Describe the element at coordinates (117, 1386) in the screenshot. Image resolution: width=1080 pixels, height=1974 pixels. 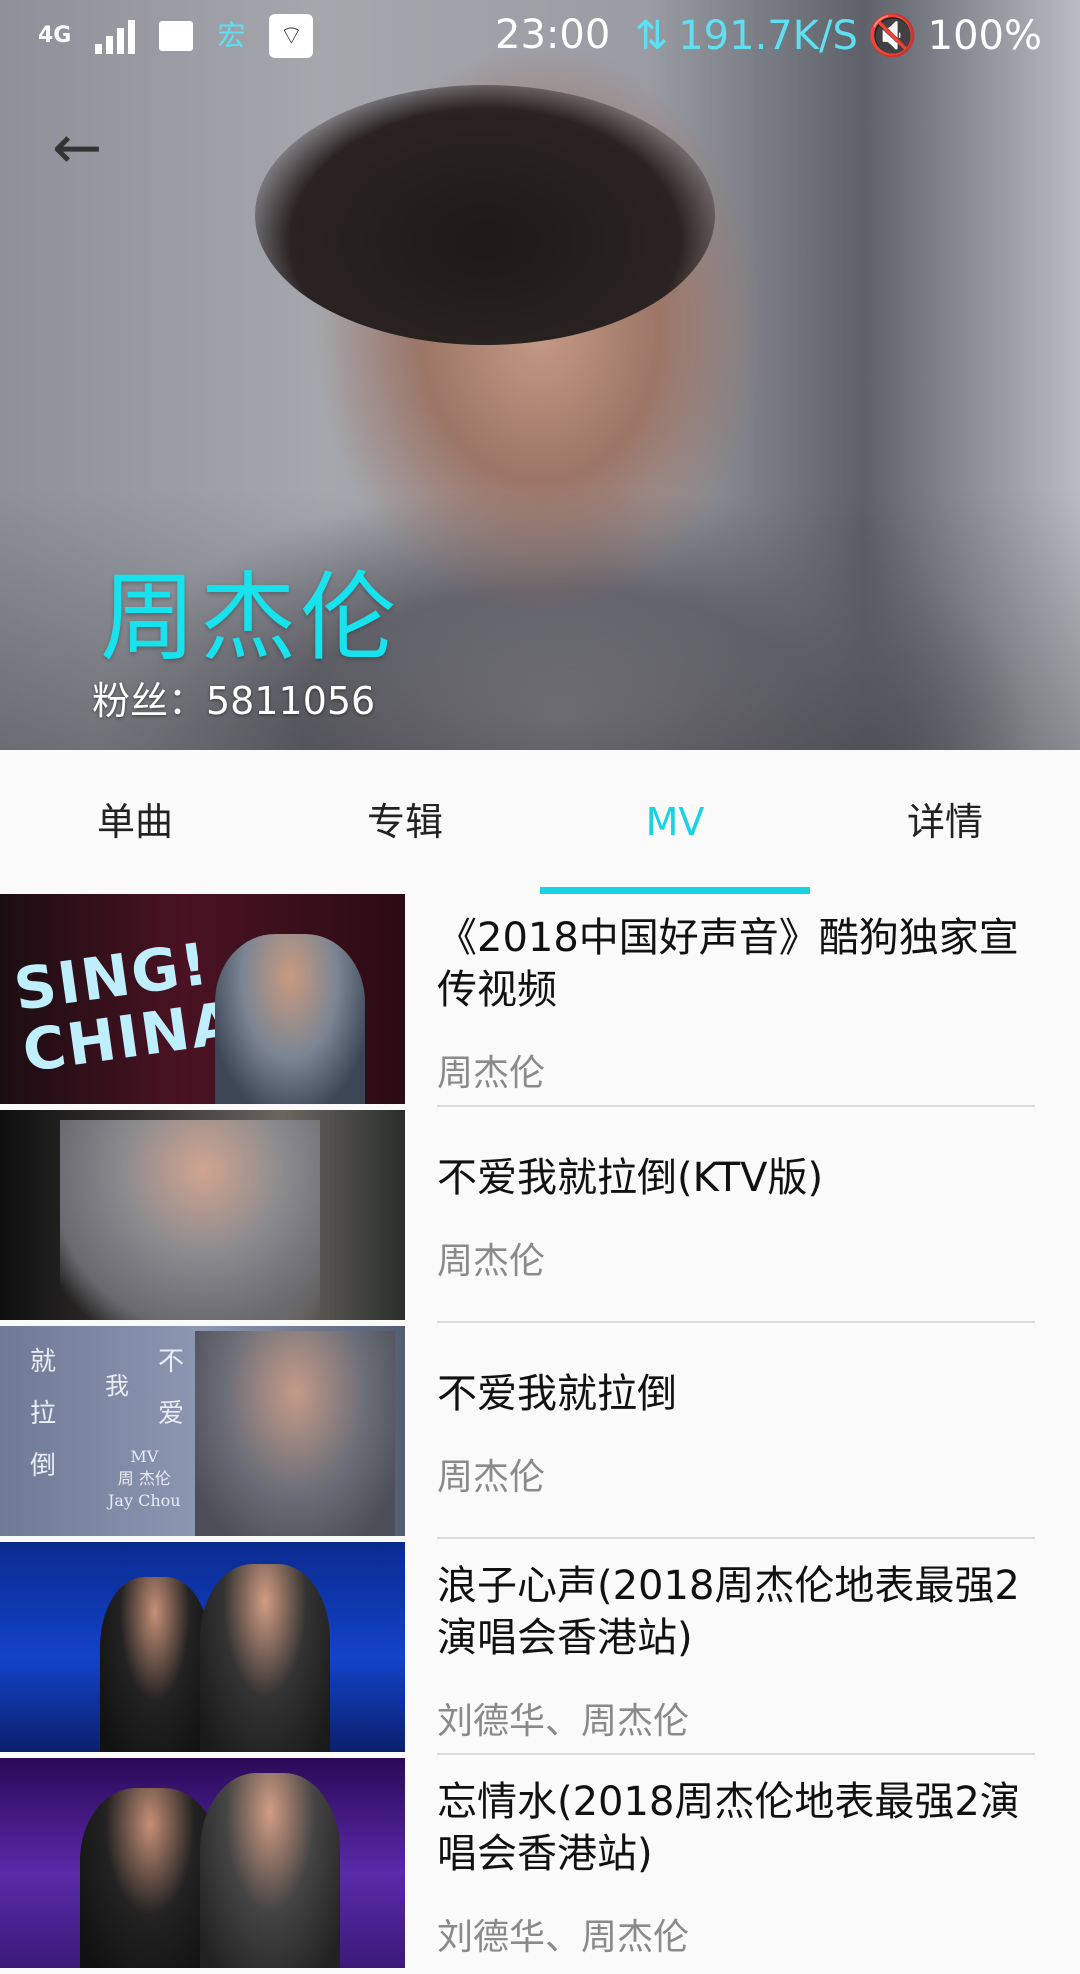
I see `thumbnail-caption: 我` at that location.